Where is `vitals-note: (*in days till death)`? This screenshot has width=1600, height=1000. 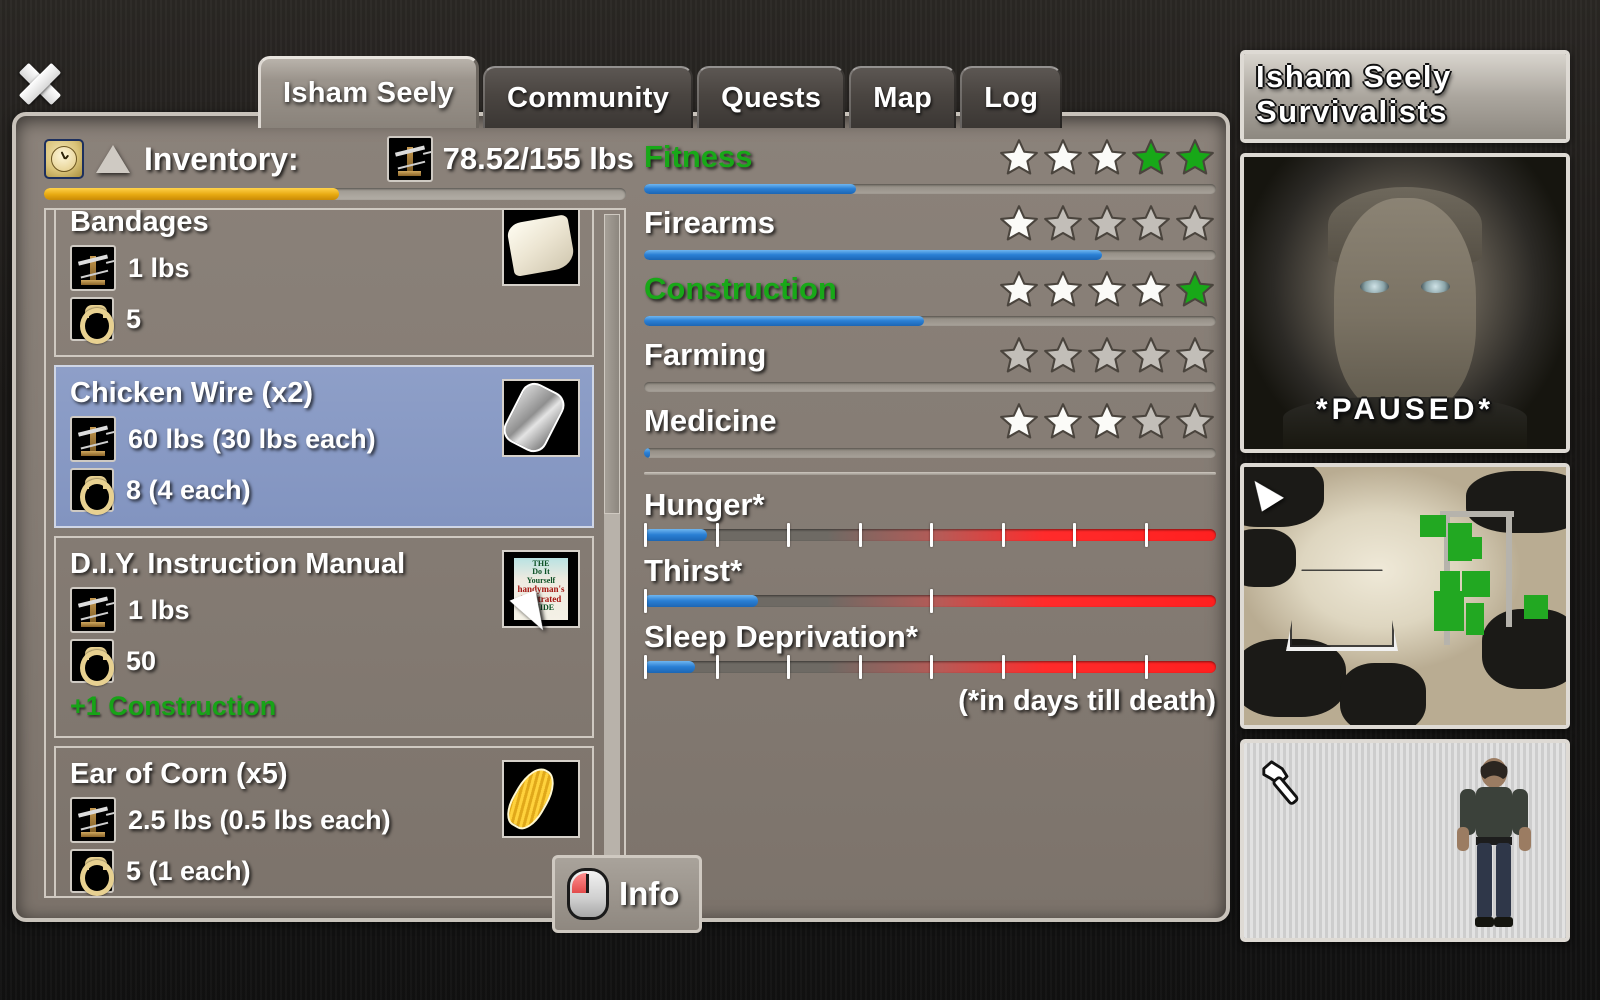
vitals-note: (*in days till death) is located at coordinates (1087, 701).